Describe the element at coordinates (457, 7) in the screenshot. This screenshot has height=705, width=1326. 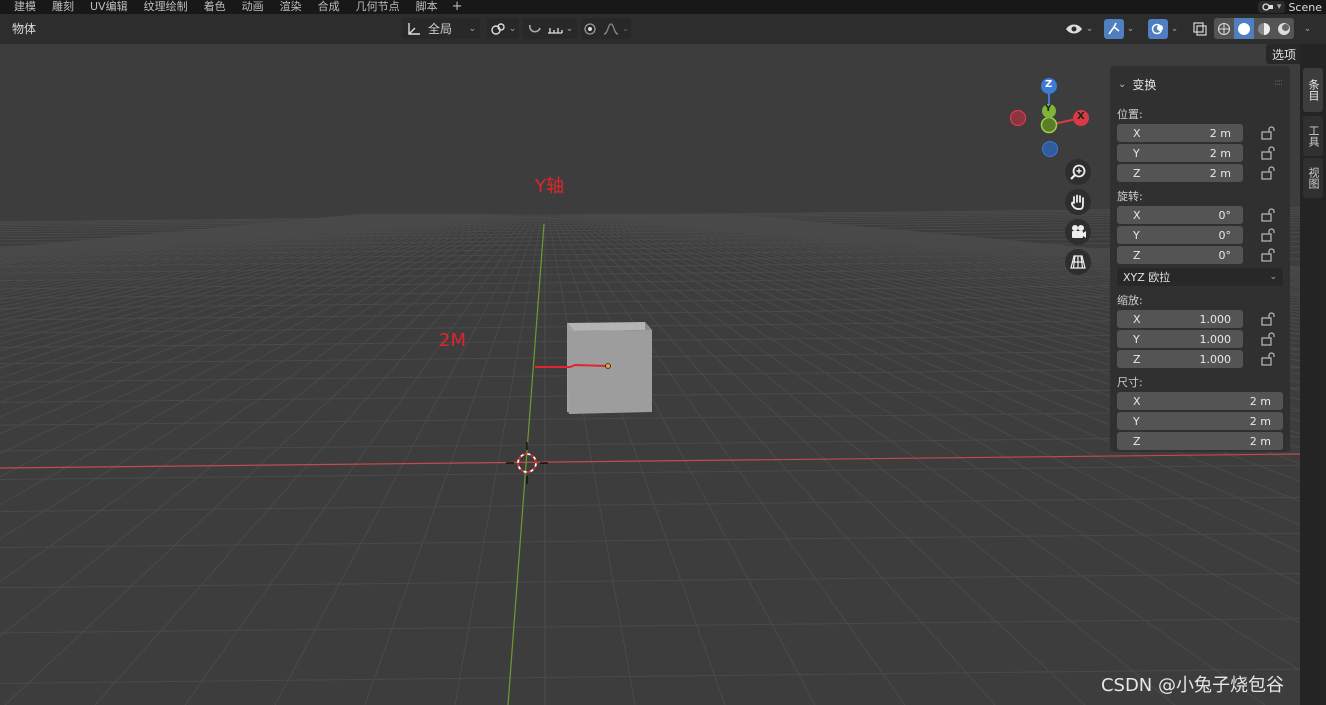
I see `add-workspace-button: +` at that location.